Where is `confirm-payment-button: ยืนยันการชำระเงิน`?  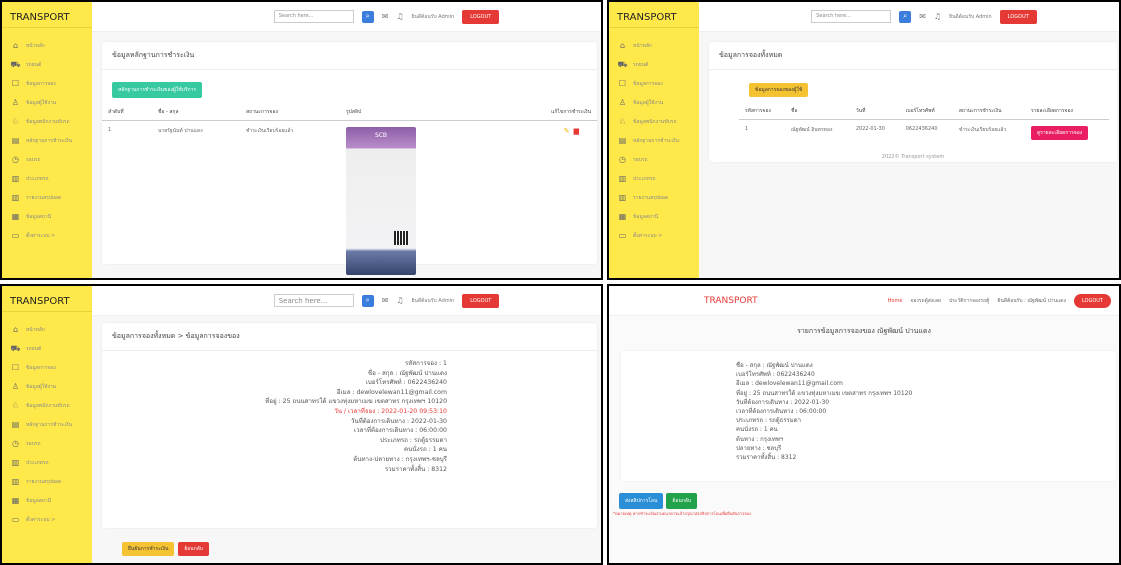
confirm-payment-button: ยืนยันการชำระเงิน is located at coordinates (148, 549).